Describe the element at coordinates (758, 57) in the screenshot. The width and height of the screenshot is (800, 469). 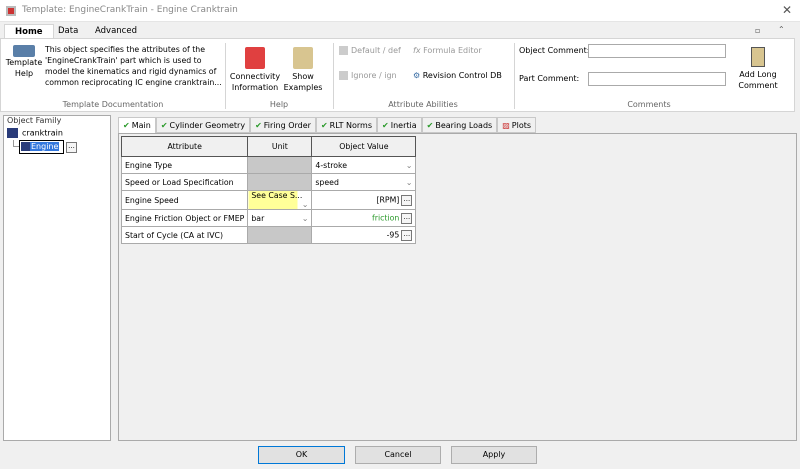
I see `notepad-icon` at that location.